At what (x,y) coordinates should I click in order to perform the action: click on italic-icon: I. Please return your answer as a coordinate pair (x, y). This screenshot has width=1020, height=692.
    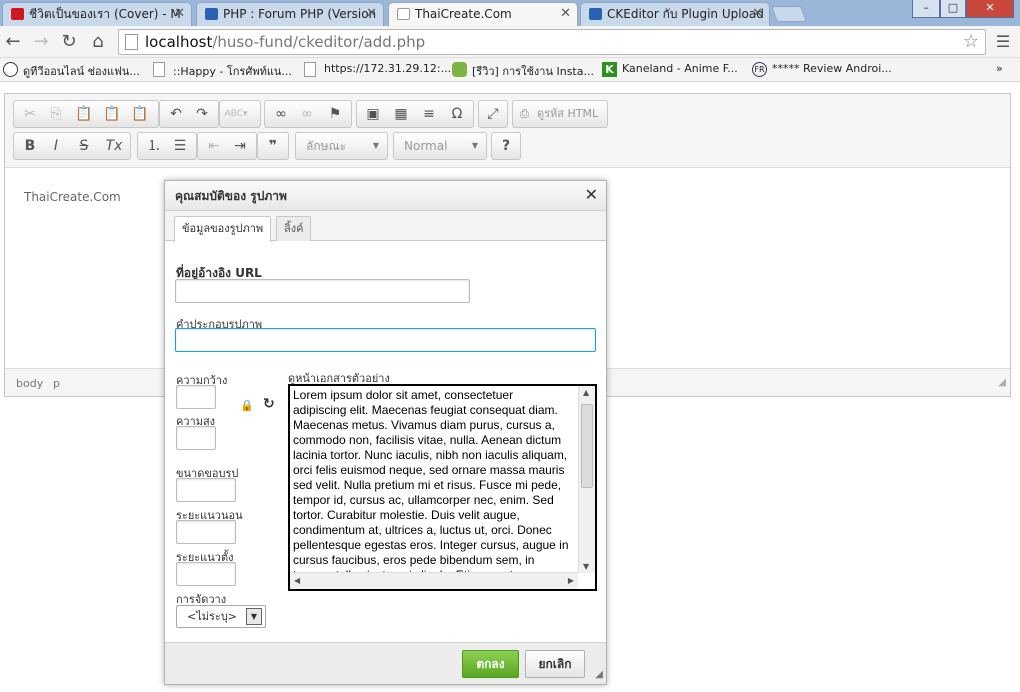
    Looking at the image, I should click on (56, 146).